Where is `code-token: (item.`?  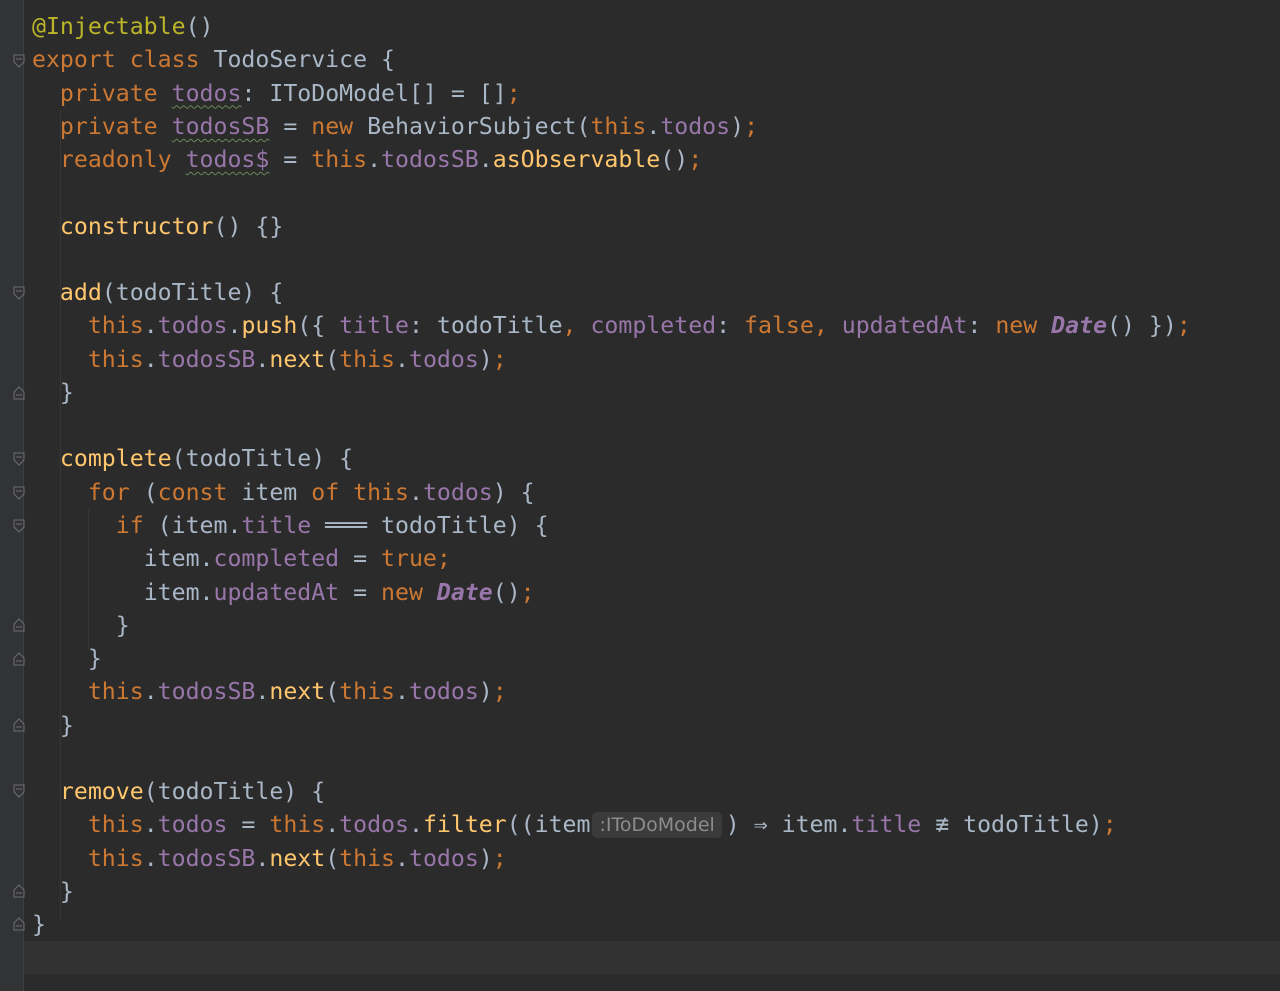 code-token: (item. is located at coordinates (192, 525).